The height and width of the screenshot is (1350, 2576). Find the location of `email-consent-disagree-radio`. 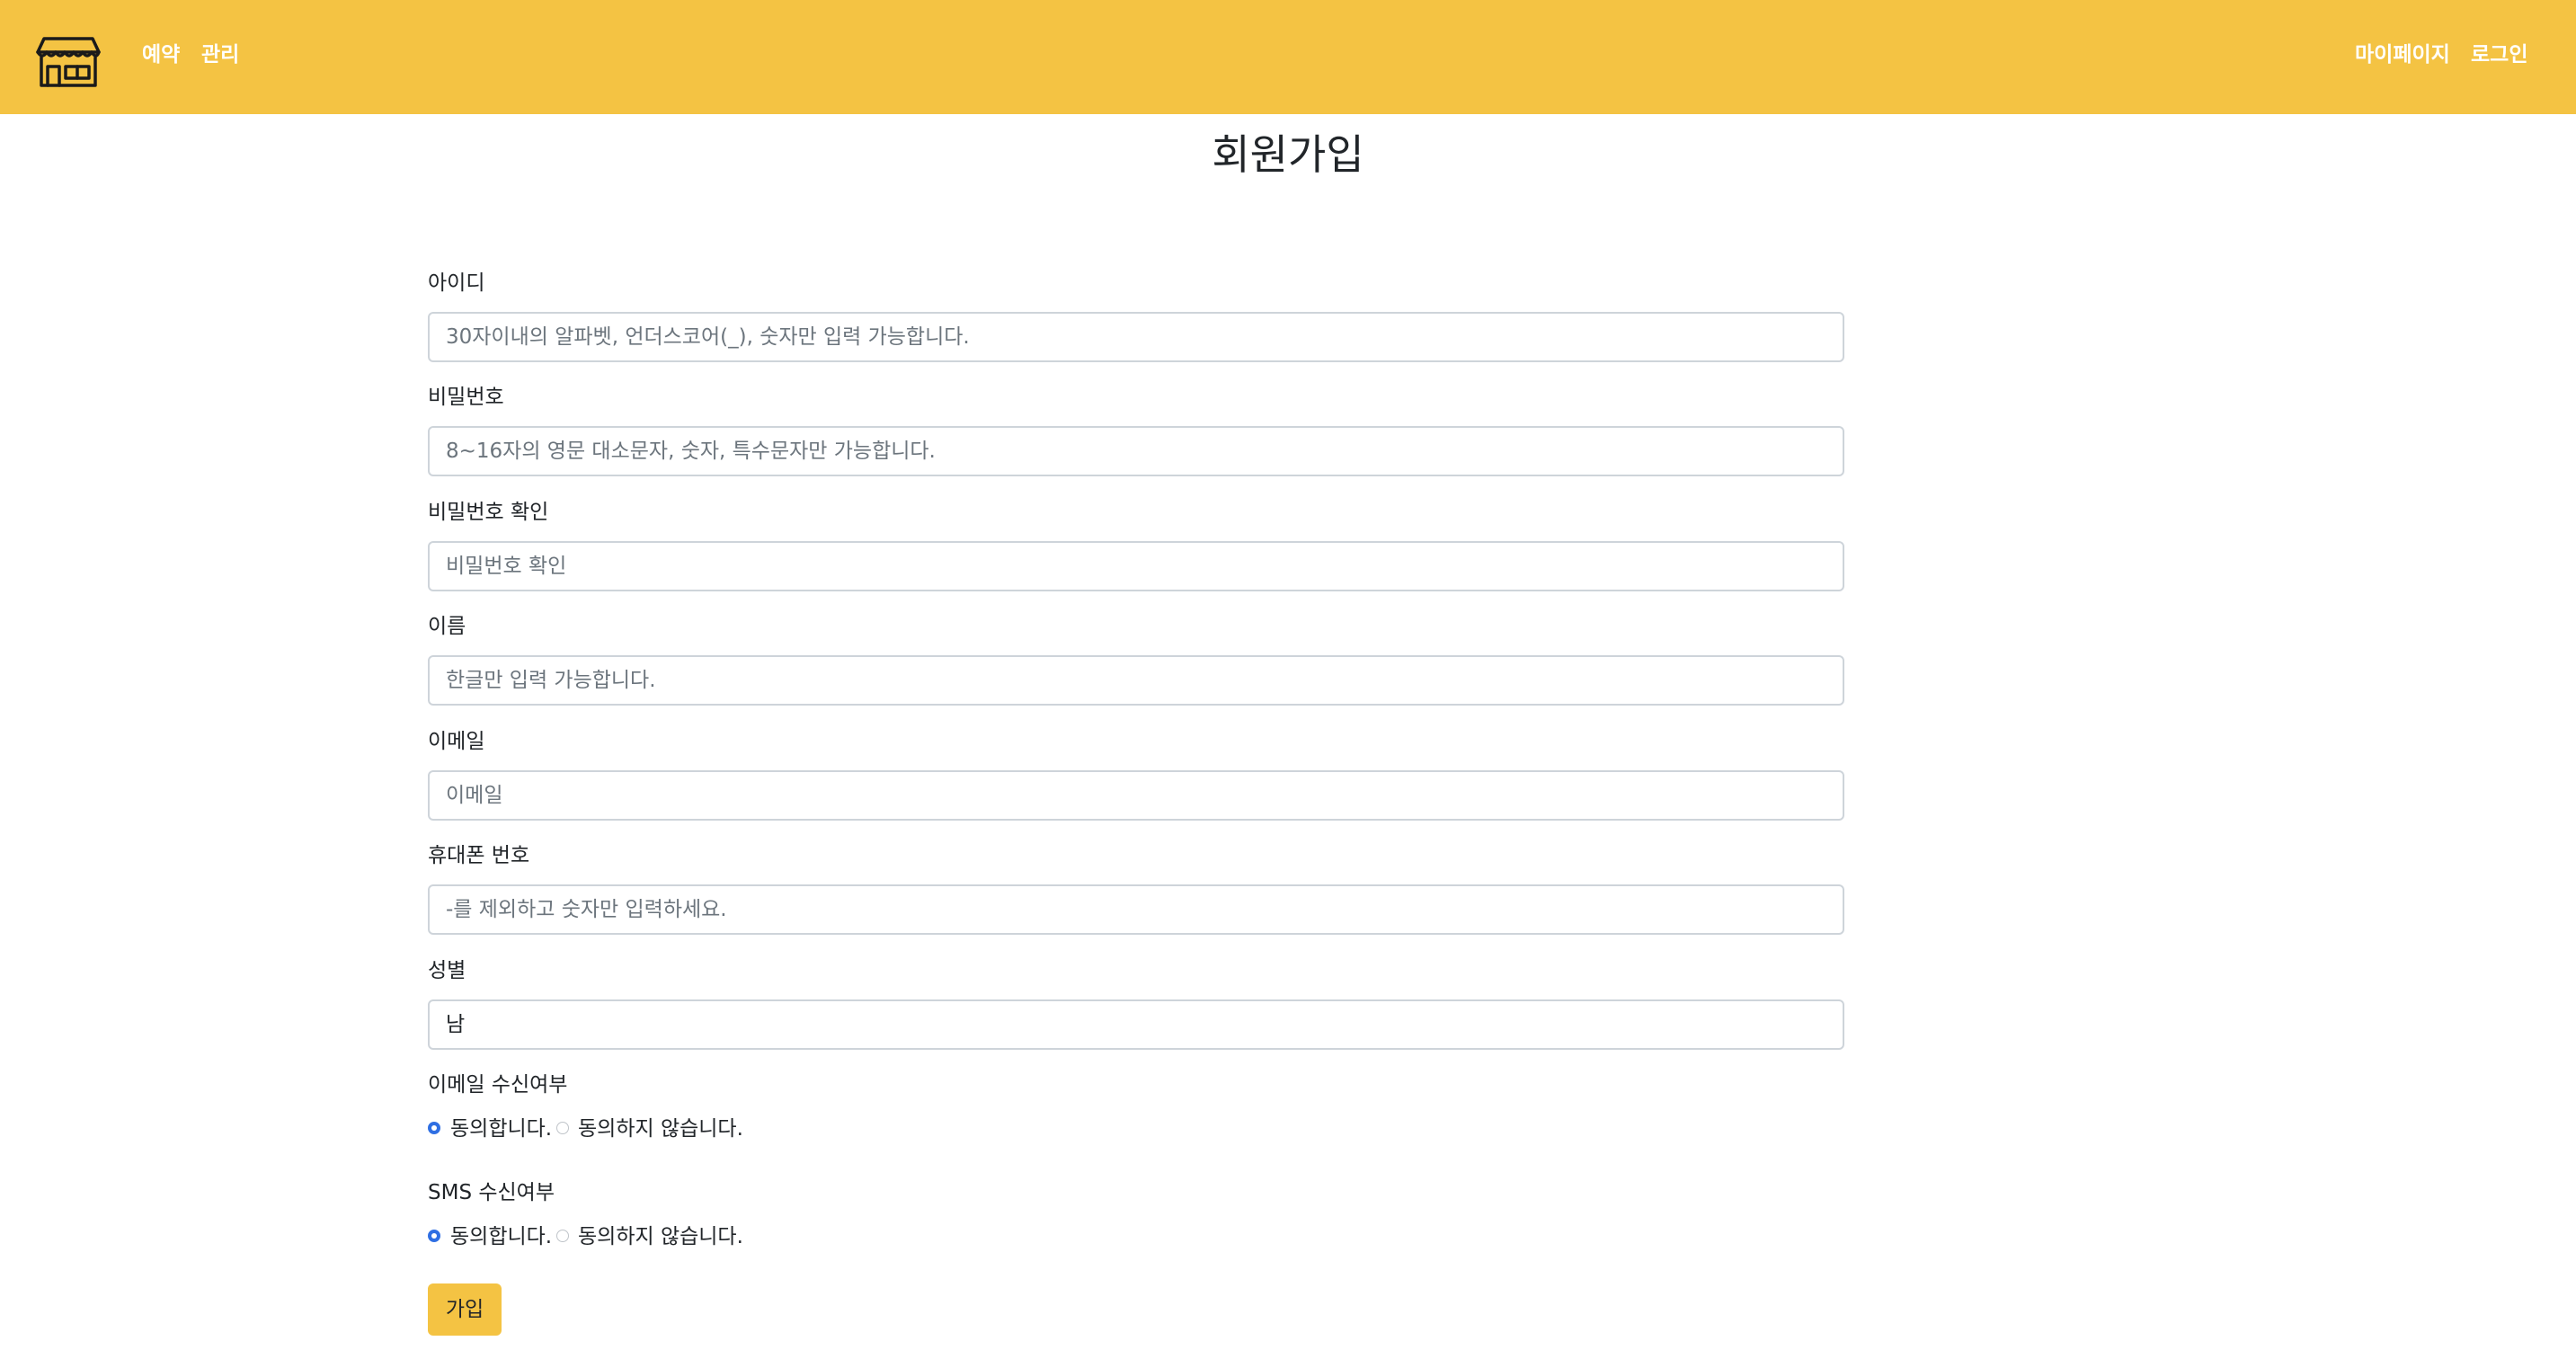

email-consent-disagree-radio is located at coordinates (562, 1128).